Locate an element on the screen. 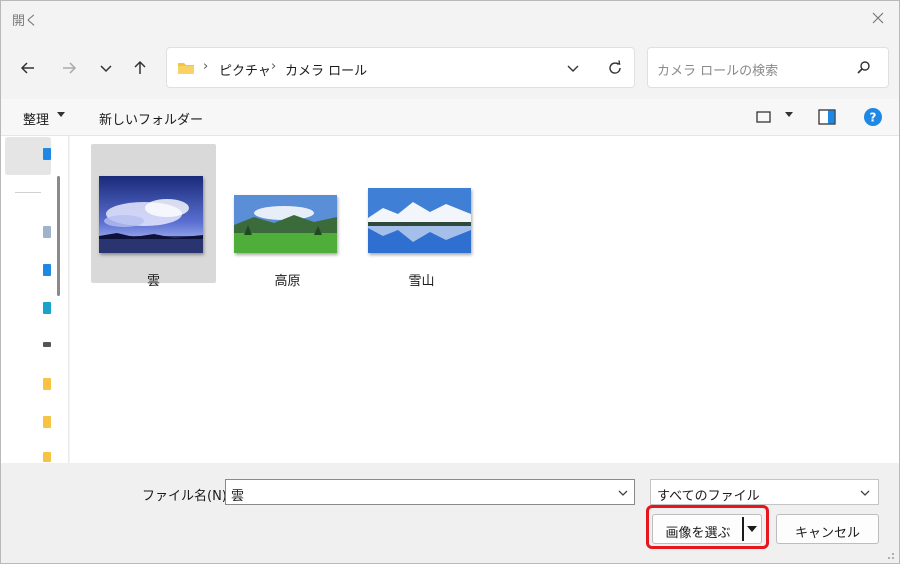 The image size is (900, 564). view-mode-caret-icon is located at coordinates (789, 114).